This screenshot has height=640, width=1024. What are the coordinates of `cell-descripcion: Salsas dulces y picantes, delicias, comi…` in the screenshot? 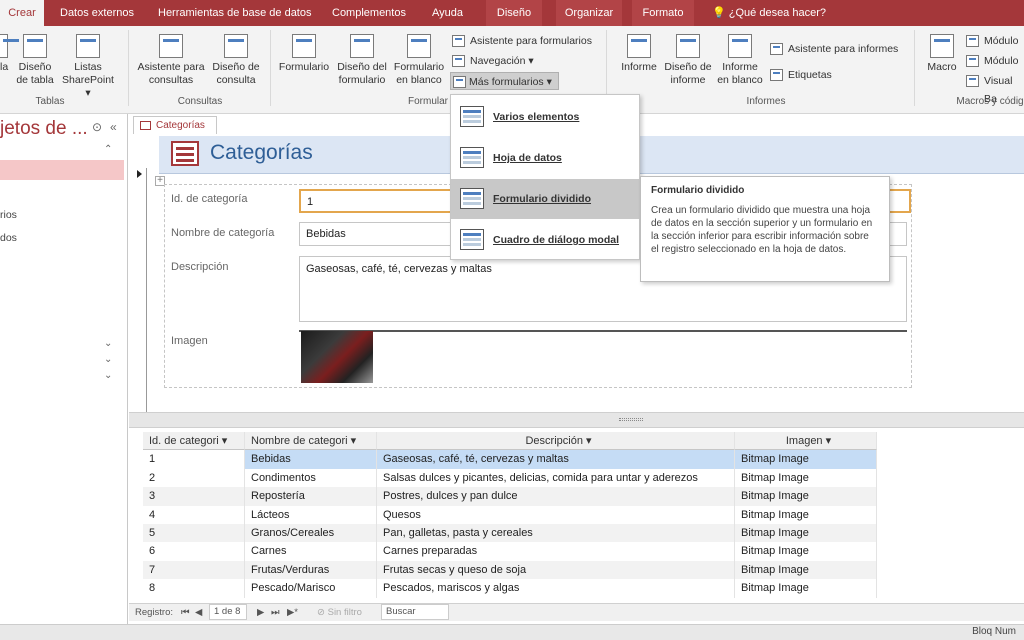 It's located at (556, 478).